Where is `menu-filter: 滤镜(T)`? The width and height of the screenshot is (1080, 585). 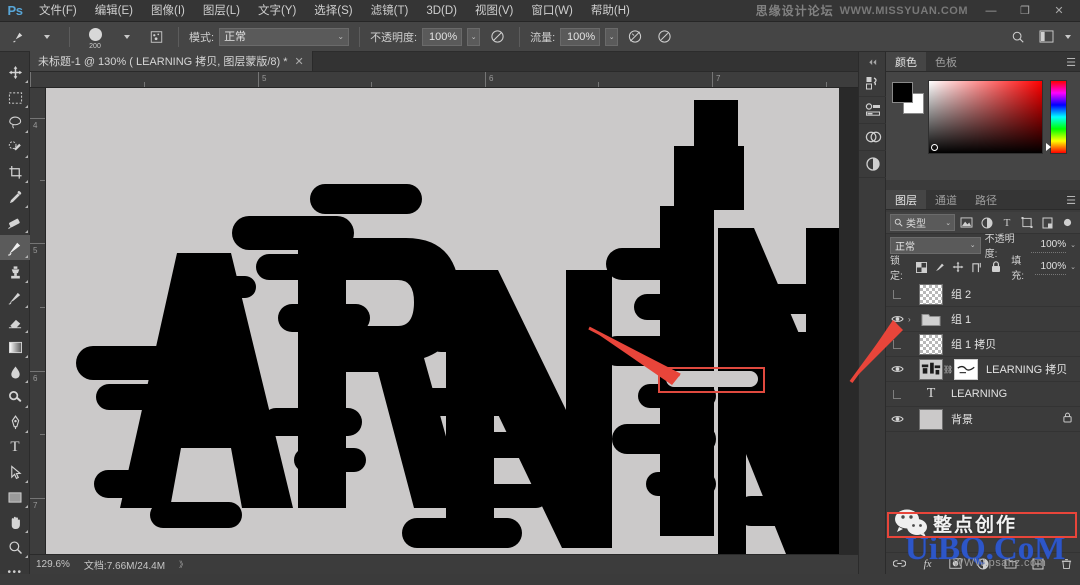
menu-filter: 滤镜(T) is located at coordinates (390, 11).